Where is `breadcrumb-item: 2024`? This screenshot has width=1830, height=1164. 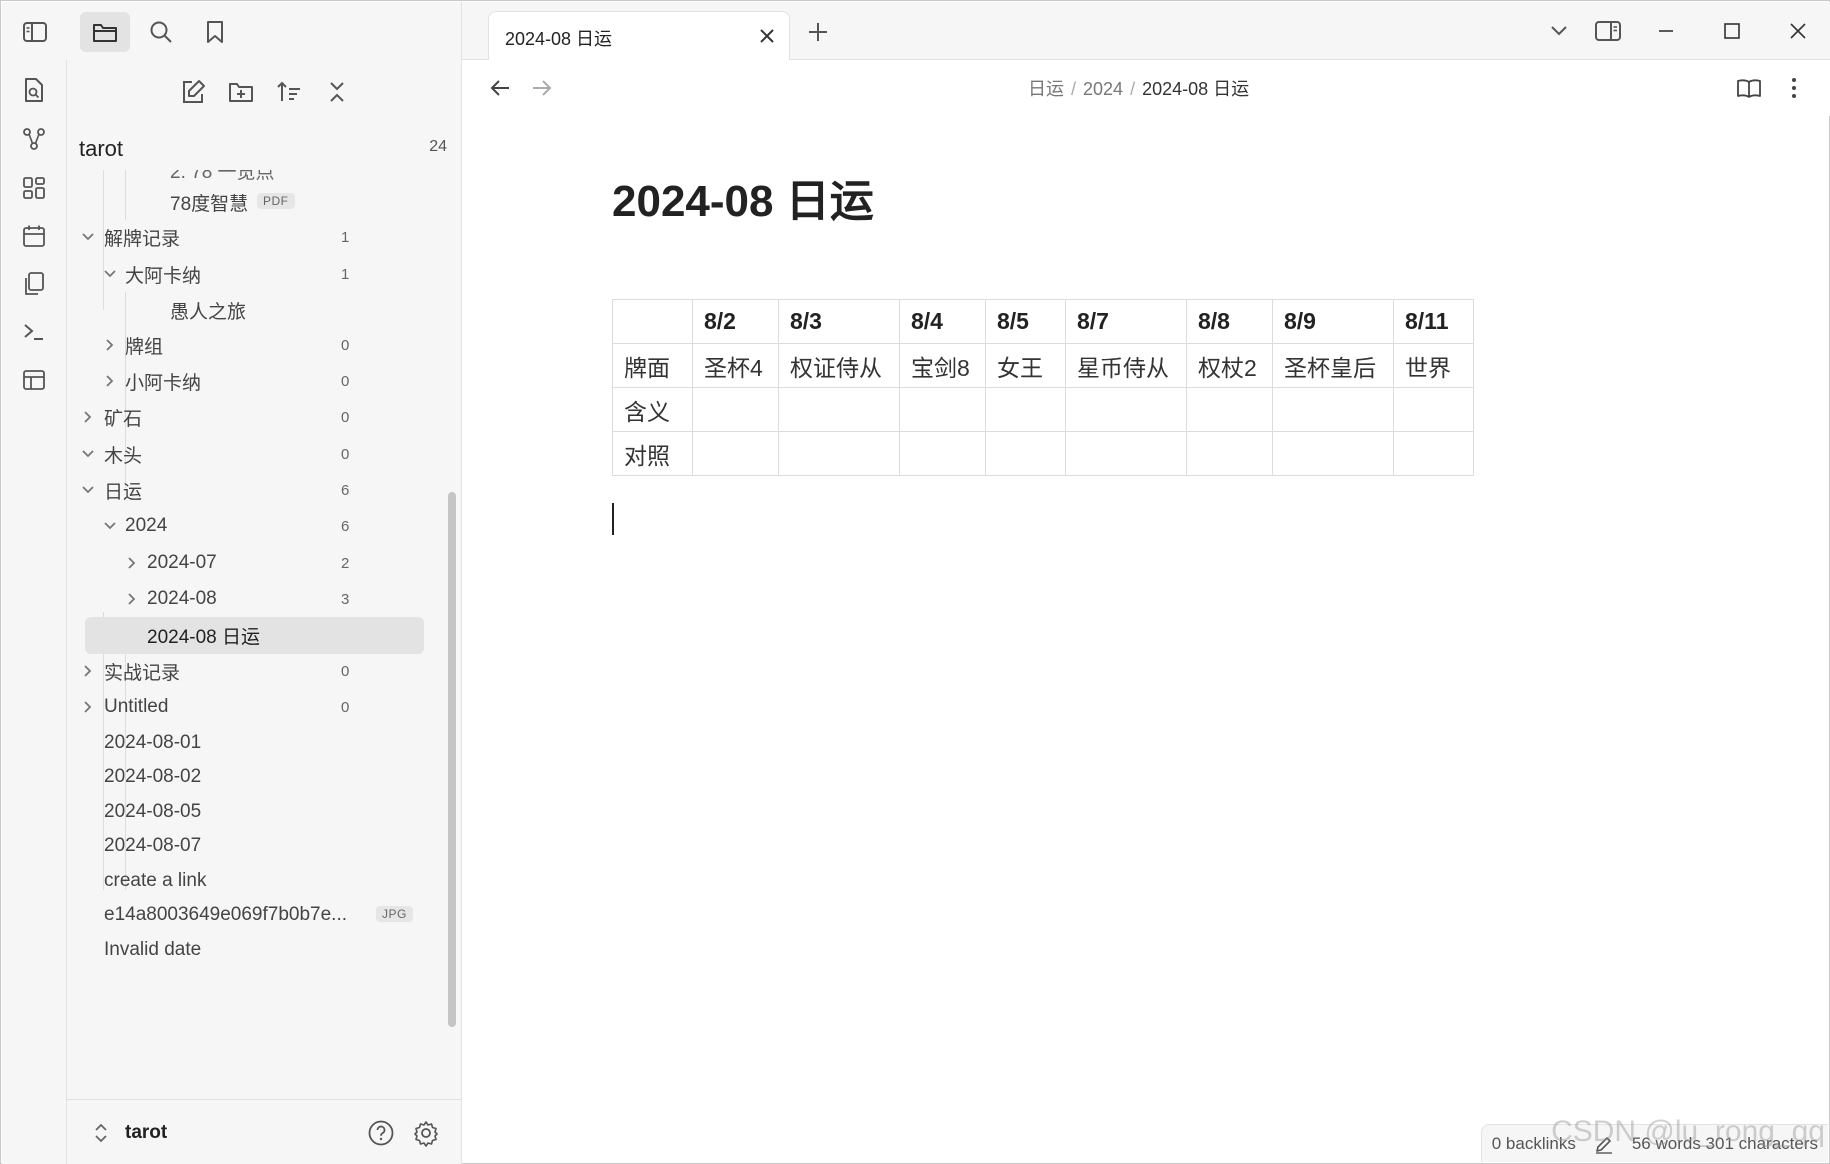 breadcrumb-item: 2024 is located at coordinates (1103, 89).